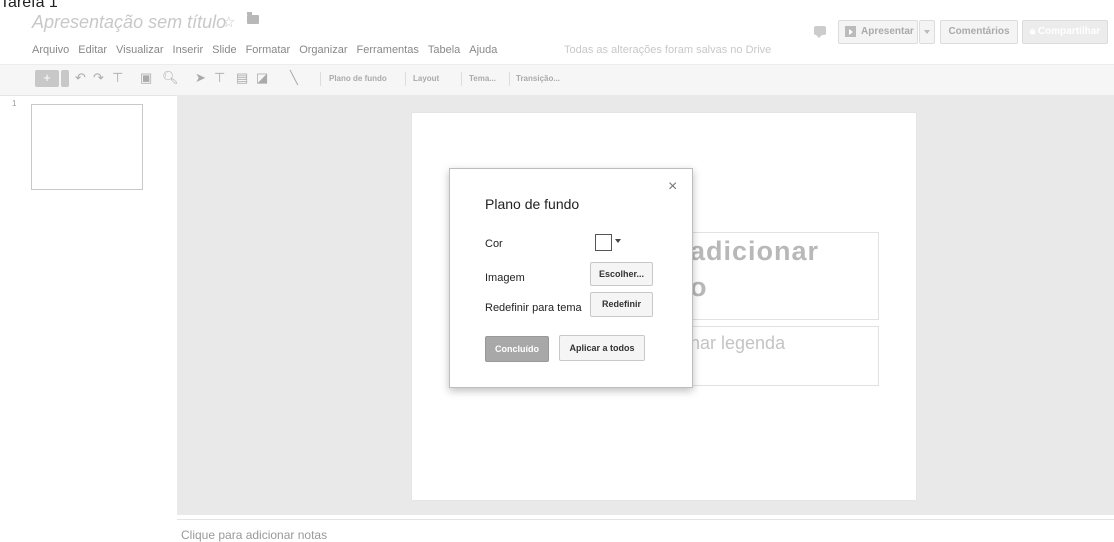 This screenshot has width=1114, height=542. I want to click on menu-editar: Editar, so click(92, 50).